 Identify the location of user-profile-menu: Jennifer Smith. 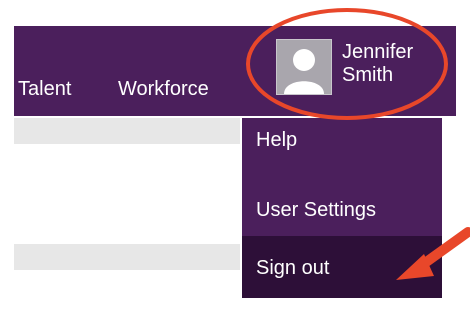
(363, 68).